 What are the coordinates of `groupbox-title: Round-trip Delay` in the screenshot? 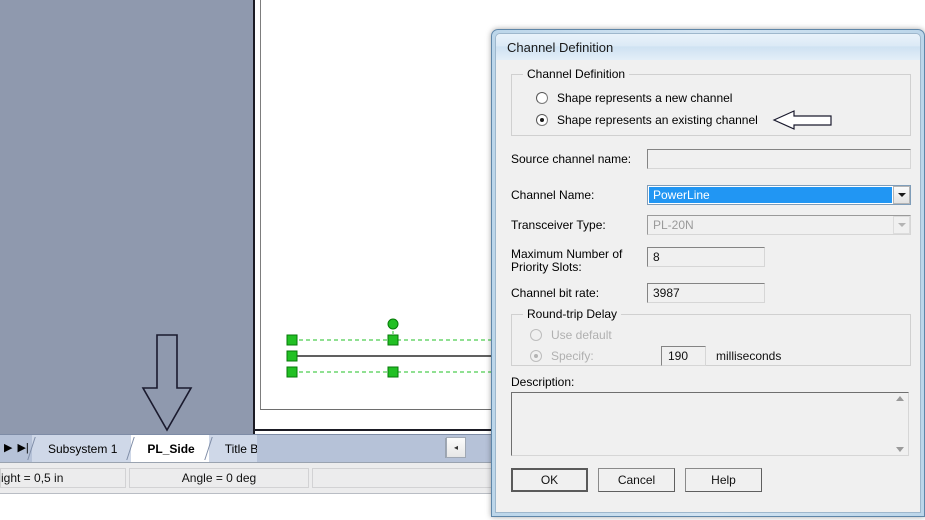 It's located at (572, 314).